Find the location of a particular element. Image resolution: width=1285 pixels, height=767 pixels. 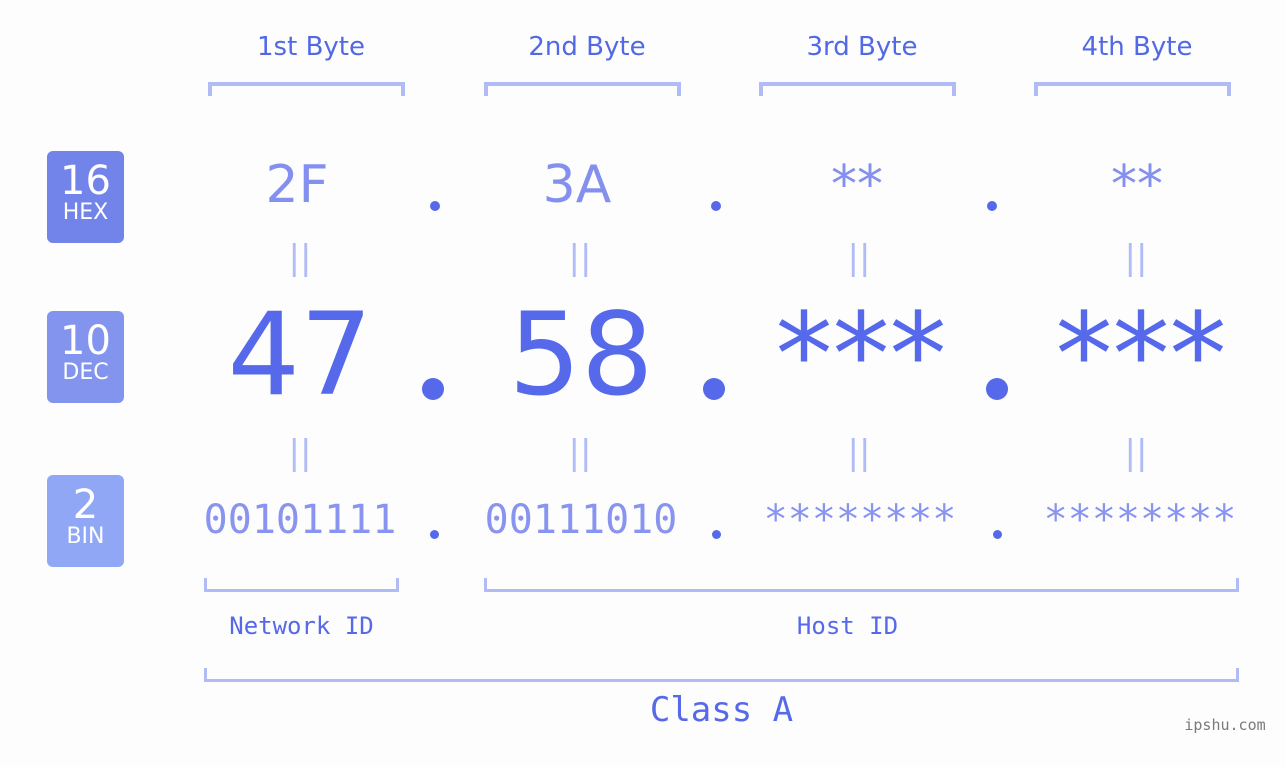

host-id-label: Host ID is located at coordinates (847, 626).